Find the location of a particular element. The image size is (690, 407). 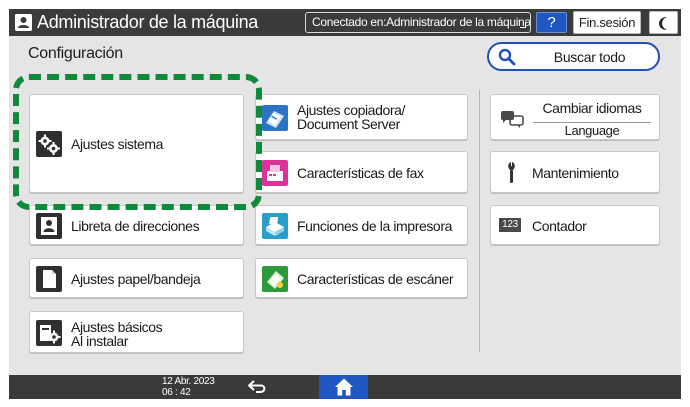

fax-icon is located at coordinates (275, 173).